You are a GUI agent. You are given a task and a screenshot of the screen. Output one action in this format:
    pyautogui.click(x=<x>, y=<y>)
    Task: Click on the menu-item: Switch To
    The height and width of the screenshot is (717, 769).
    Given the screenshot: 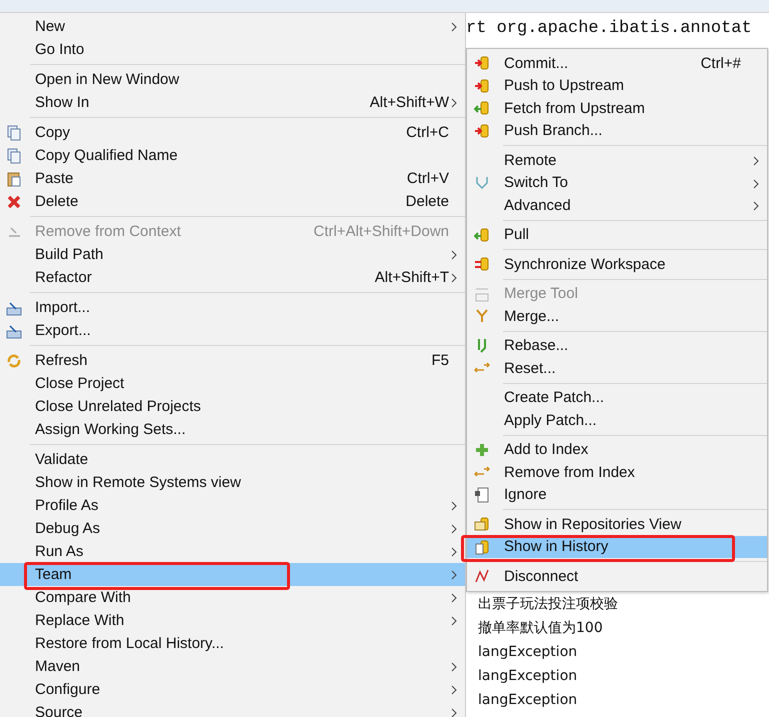 What is the action you would take?
    pyautogui.click(x=617, y=183)
    